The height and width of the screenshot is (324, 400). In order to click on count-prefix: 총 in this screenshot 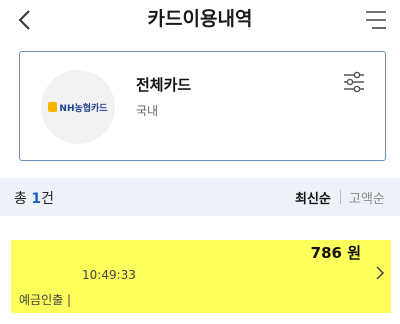, I will do `click(23, 199)`.